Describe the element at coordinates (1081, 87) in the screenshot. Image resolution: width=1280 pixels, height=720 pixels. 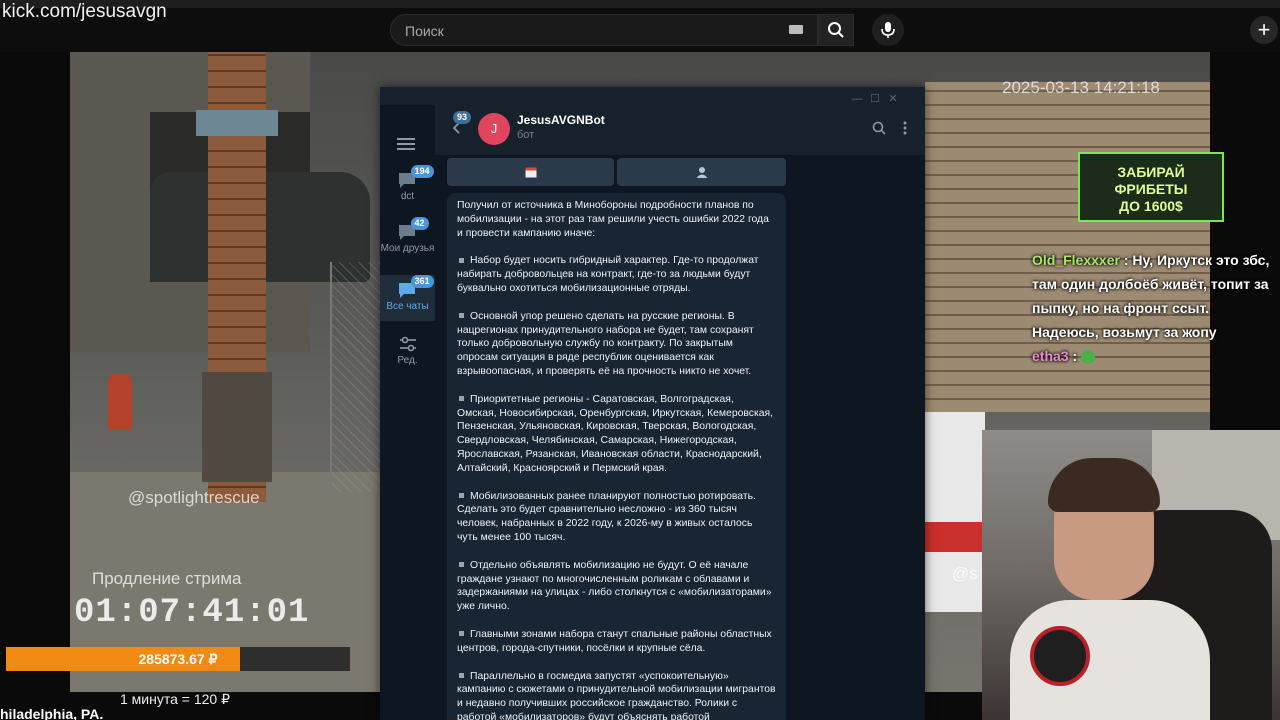
I see `camera-timestamp: 2025-03-13 14:21:18` at that location.